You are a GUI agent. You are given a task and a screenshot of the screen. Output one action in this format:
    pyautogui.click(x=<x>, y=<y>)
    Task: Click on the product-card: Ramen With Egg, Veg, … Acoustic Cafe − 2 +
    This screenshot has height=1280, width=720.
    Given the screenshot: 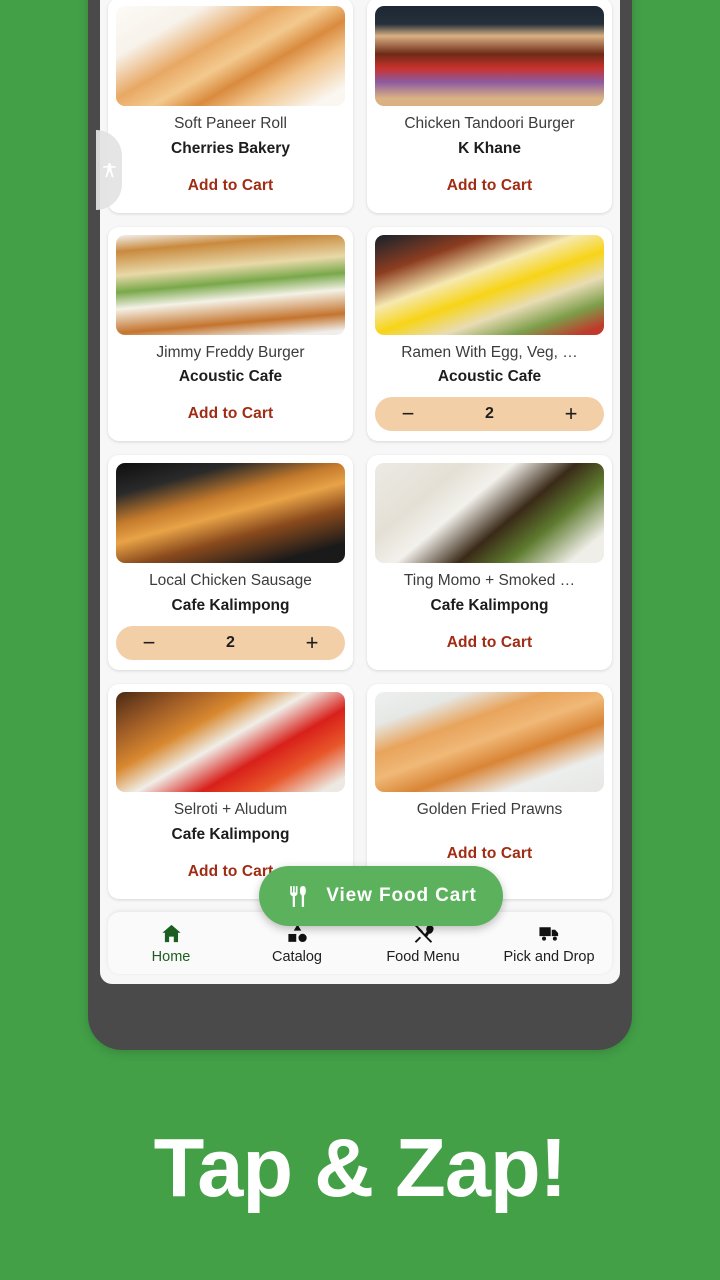 What is the action you would take?
    pyautogui.click(x=489, y=334)
    